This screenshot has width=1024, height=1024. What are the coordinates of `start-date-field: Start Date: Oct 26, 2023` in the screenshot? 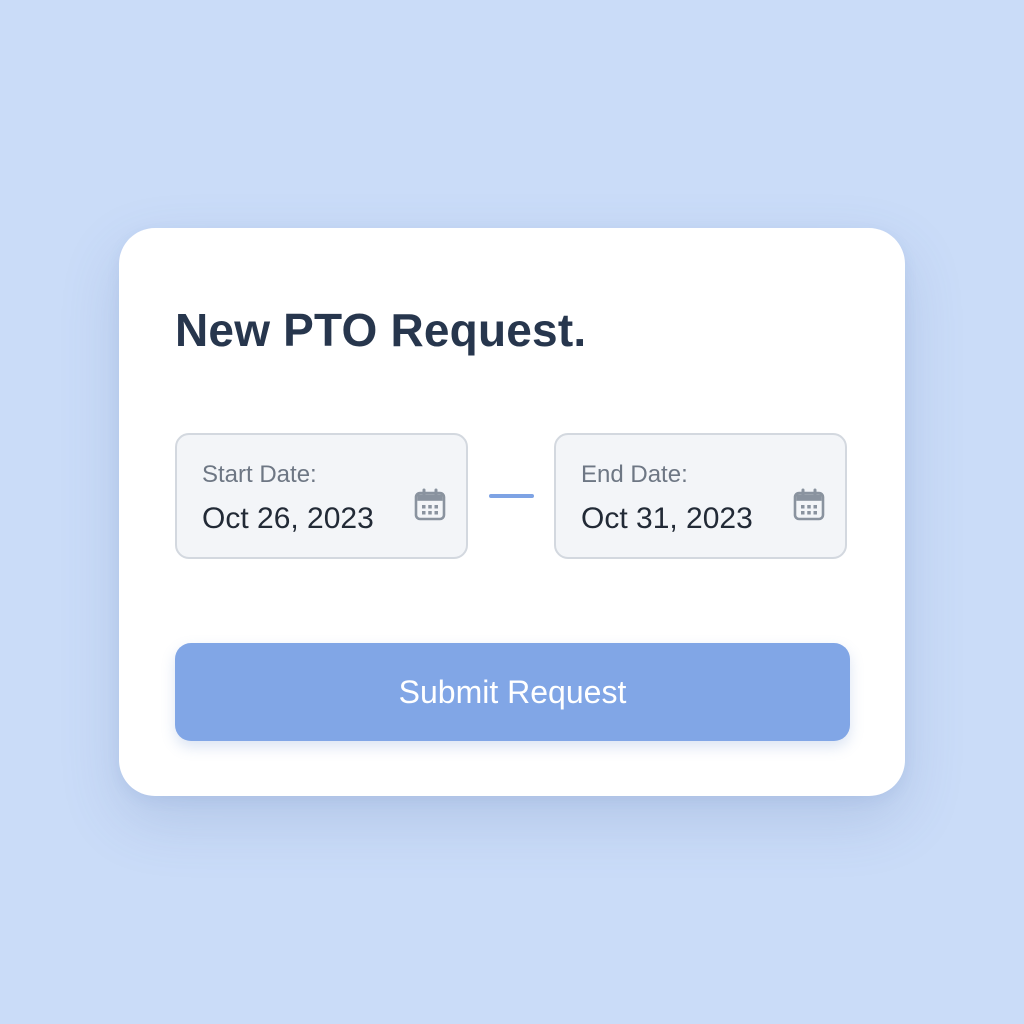 It's located at (321, 496).